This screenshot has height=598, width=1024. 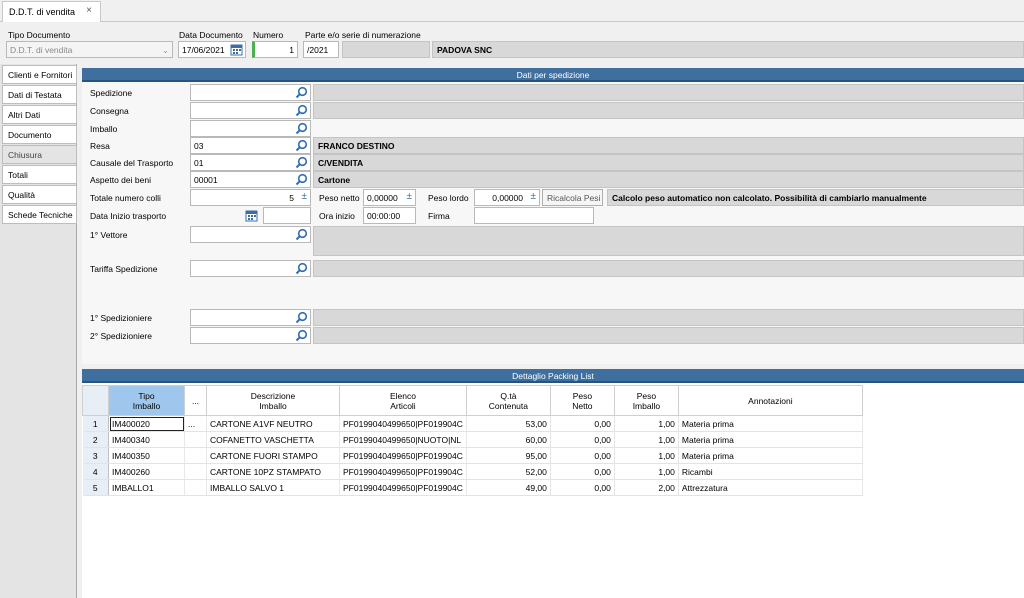 I want to click on descrizione-cell: CARTONE A1VF NEUTRO, so click(x=273, y=423).